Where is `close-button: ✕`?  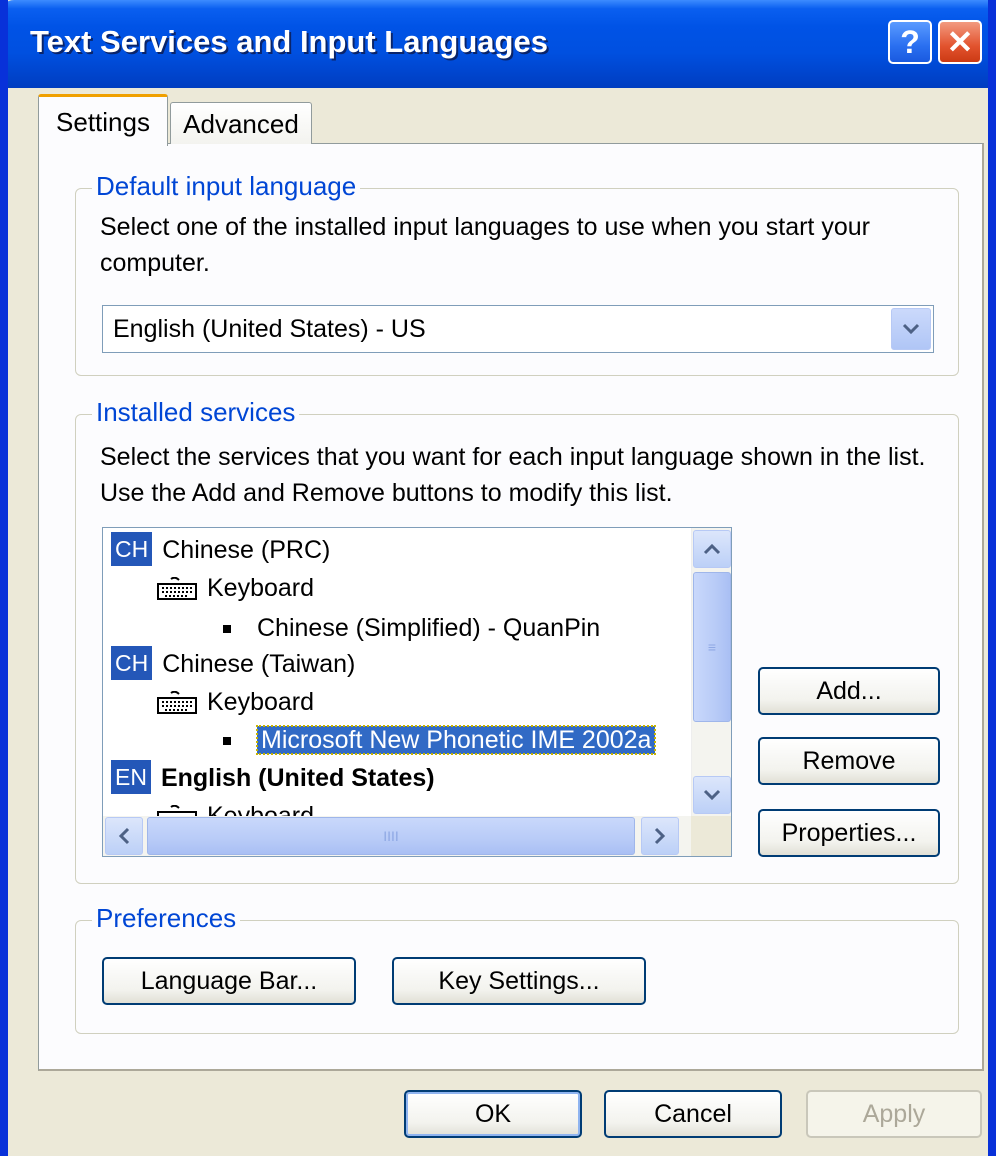 close-button: ✕ is located at coordinates (960, 42).